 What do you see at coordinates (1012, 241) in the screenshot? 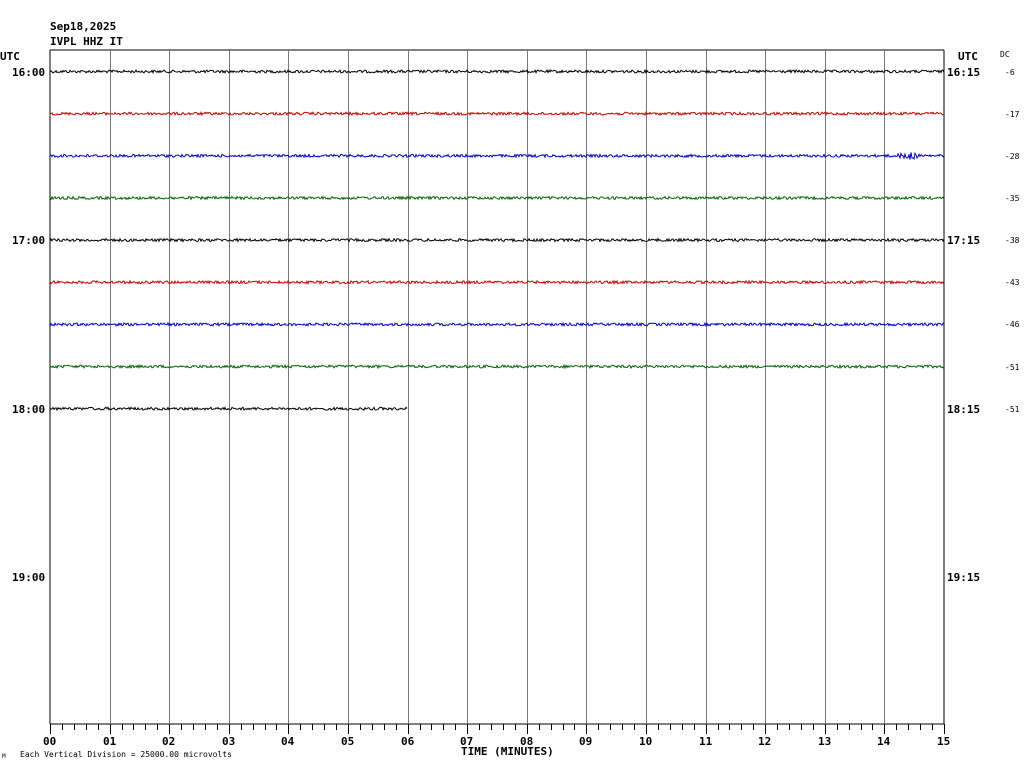
I see `dc-value: -38` at bounding box center [1012, 241].